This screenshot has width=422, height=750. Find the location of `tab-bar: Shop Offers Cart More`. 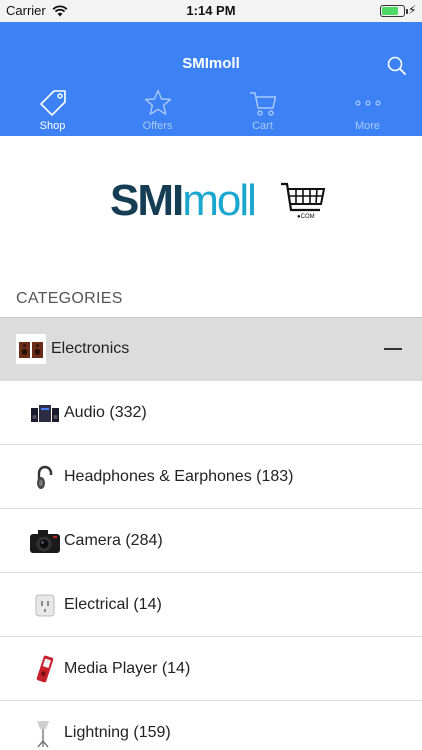

tab-bar: Shop Offers Cart More is located at coordinates (211, 111).